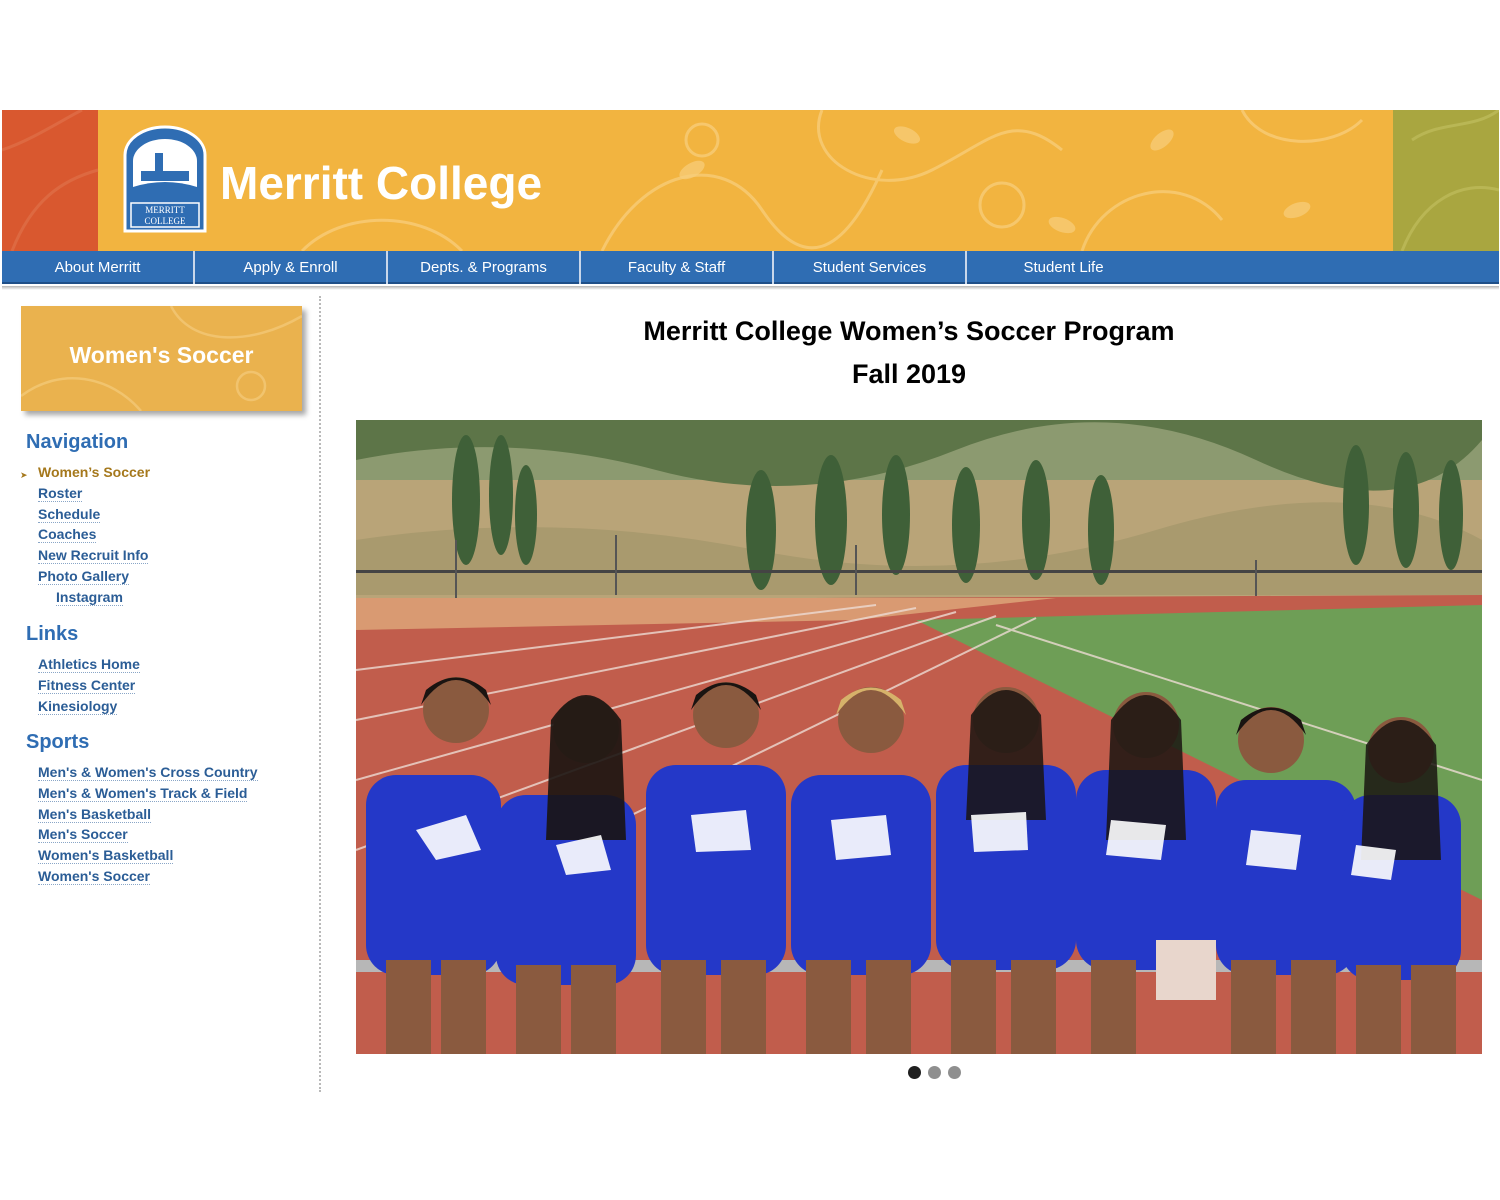 Image resolution: width=1500 pixels, height=1200 pixels. What do you see at coordinates (1063, 267) in the screenshot?
I see `nav-student-life: Student Life` at bounding box center [1063, 267].